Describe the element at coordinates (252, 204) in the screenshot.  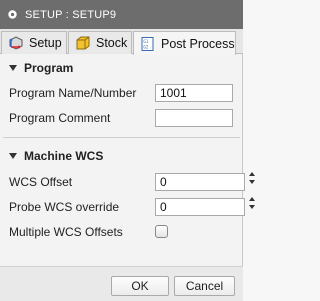
I see `probe-wcs-spinner` at that location.